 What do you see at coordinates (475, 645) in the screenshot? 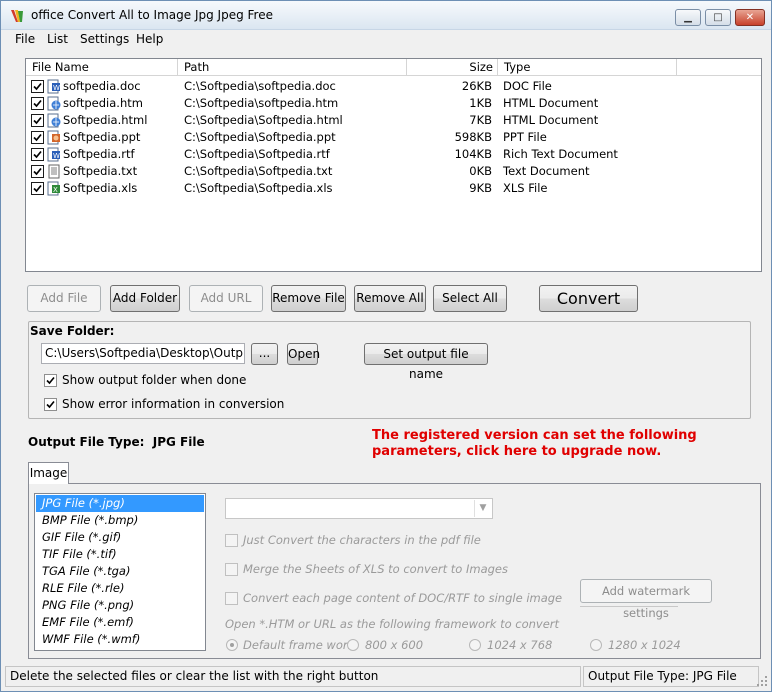
I see `framework-1024-radio` at bounding box center [475, 645].